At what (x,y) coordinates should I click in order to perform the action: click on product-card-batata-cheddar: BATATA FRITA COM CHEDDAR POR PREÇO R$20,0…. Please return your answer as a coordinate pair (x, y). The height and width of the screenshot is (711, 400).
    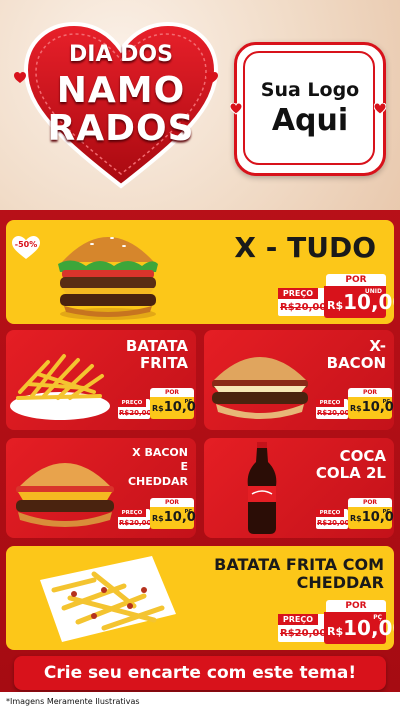
    Looking at the image, I should click on (200, 598).